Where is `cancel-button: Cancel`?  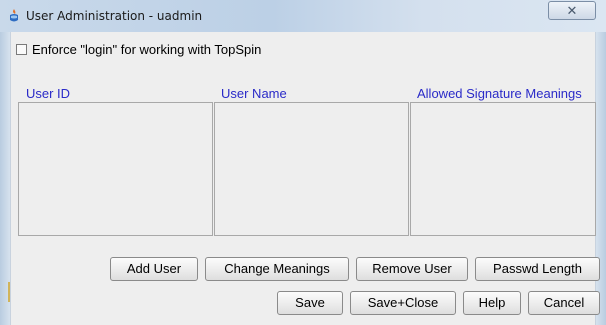 cancel-button: Cancel is located at coordinates (564, 303).